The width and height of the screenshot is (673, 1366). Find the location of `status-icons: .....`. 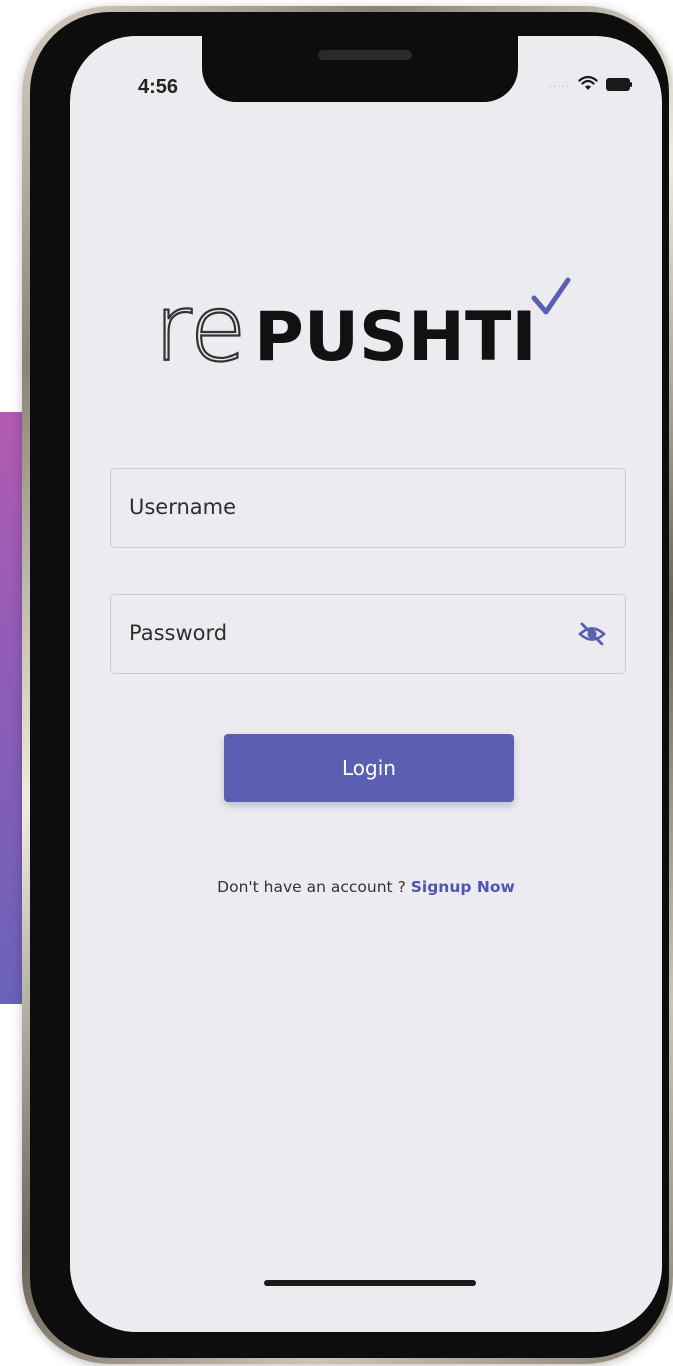

status-icons: ..... is located at coordinates (590, 84).